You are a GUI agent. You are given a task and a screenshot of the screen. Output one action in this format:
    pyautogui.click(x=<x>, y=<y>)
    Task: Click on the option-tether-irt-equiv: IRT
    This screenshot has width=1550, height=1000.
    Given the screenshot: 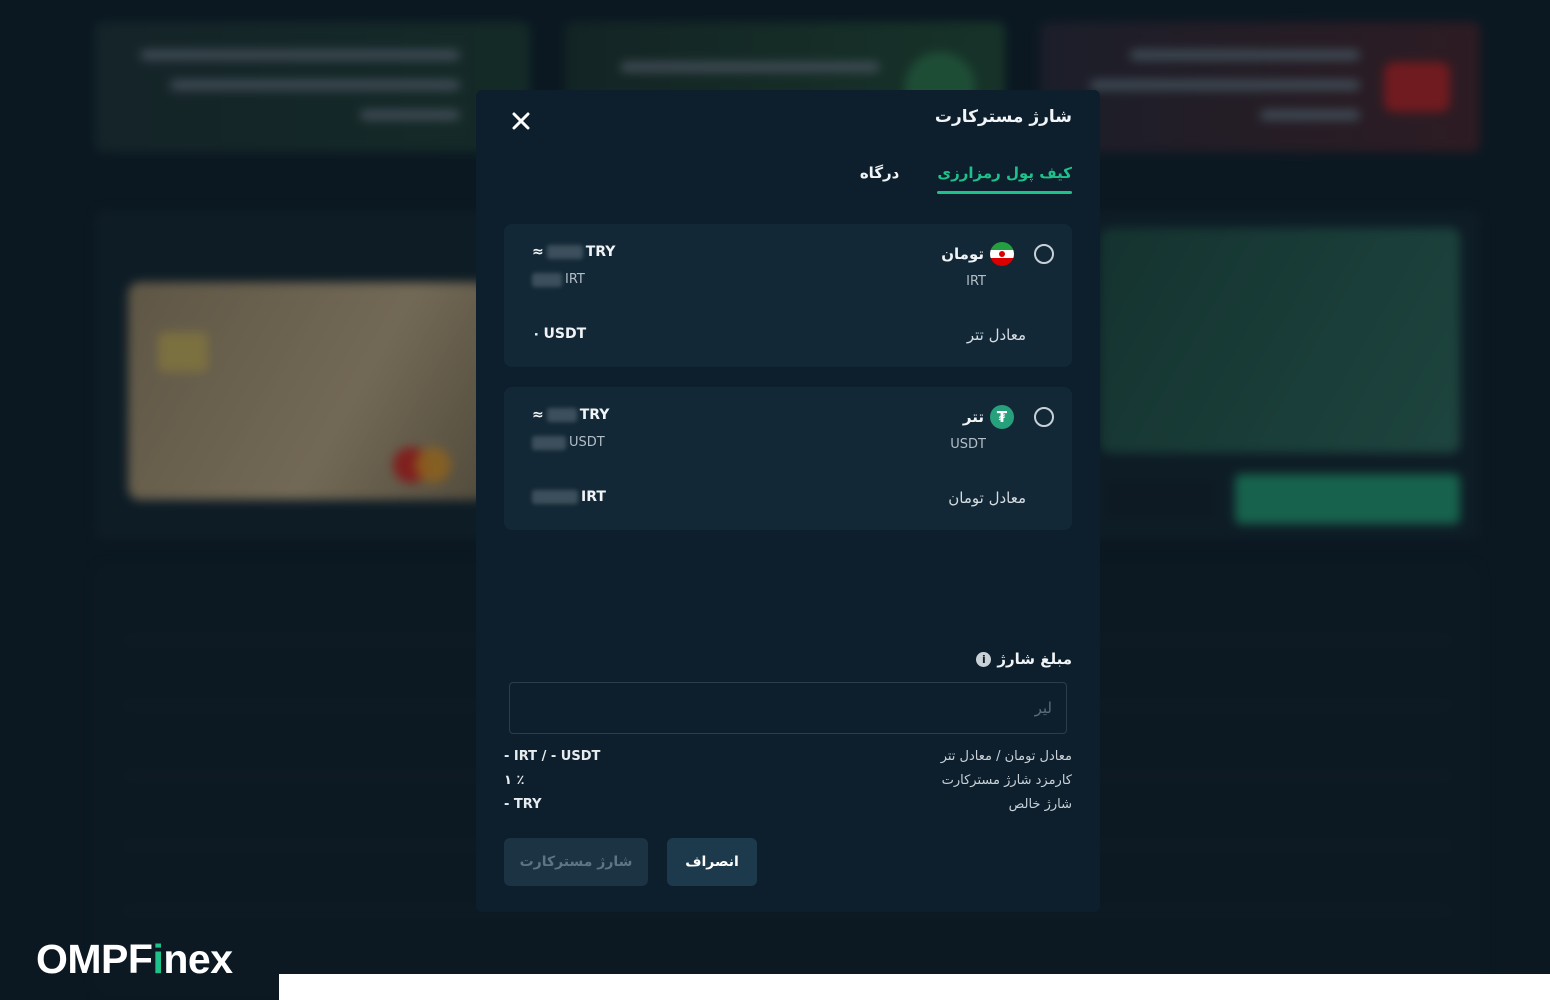 What is the action you would take?
    pyautogui.click(x=569, y=497)
    